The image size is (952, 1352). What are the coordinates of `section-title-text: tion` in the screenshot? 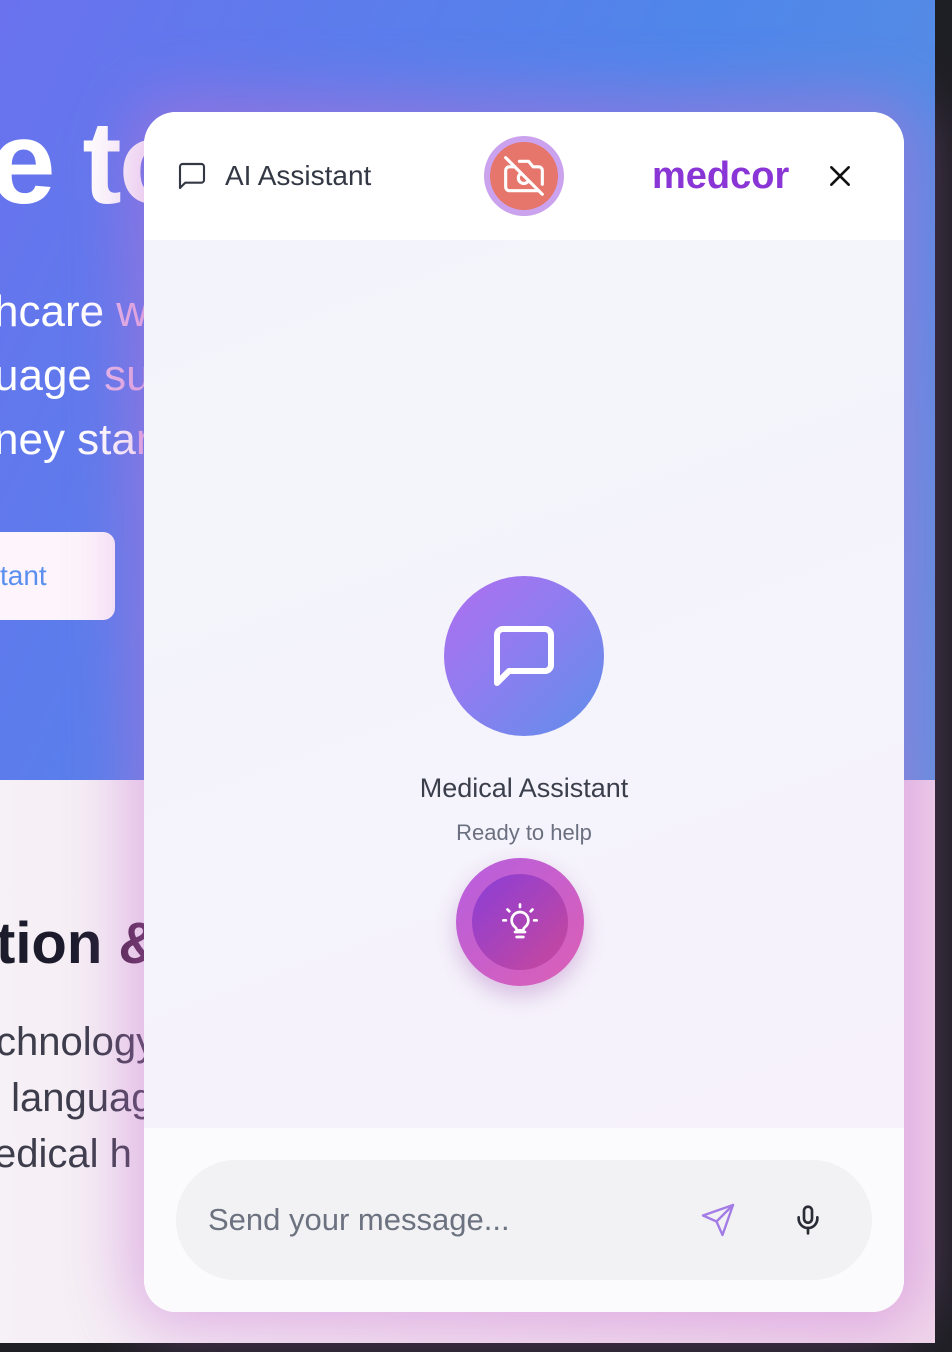 It's located at (59, 943).